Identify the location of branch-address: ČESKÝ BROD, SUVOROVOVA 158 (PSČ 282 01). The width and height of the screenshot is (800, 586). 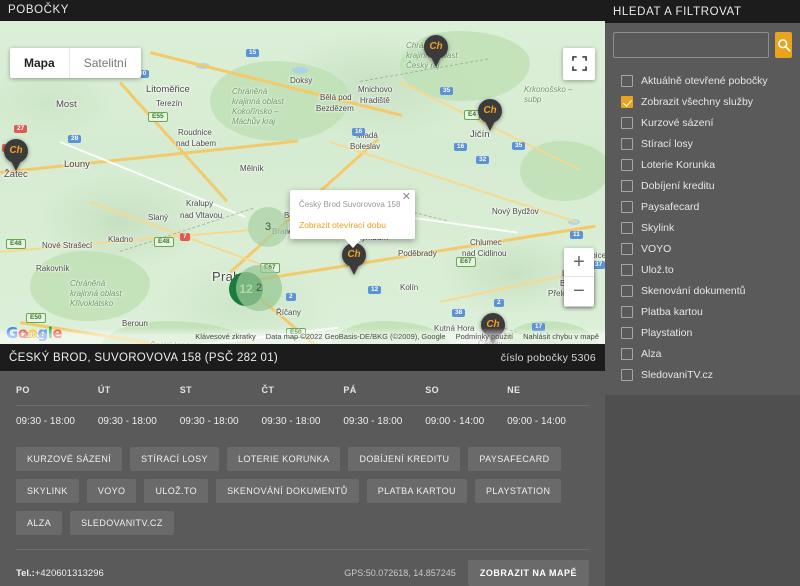
(144, 357).